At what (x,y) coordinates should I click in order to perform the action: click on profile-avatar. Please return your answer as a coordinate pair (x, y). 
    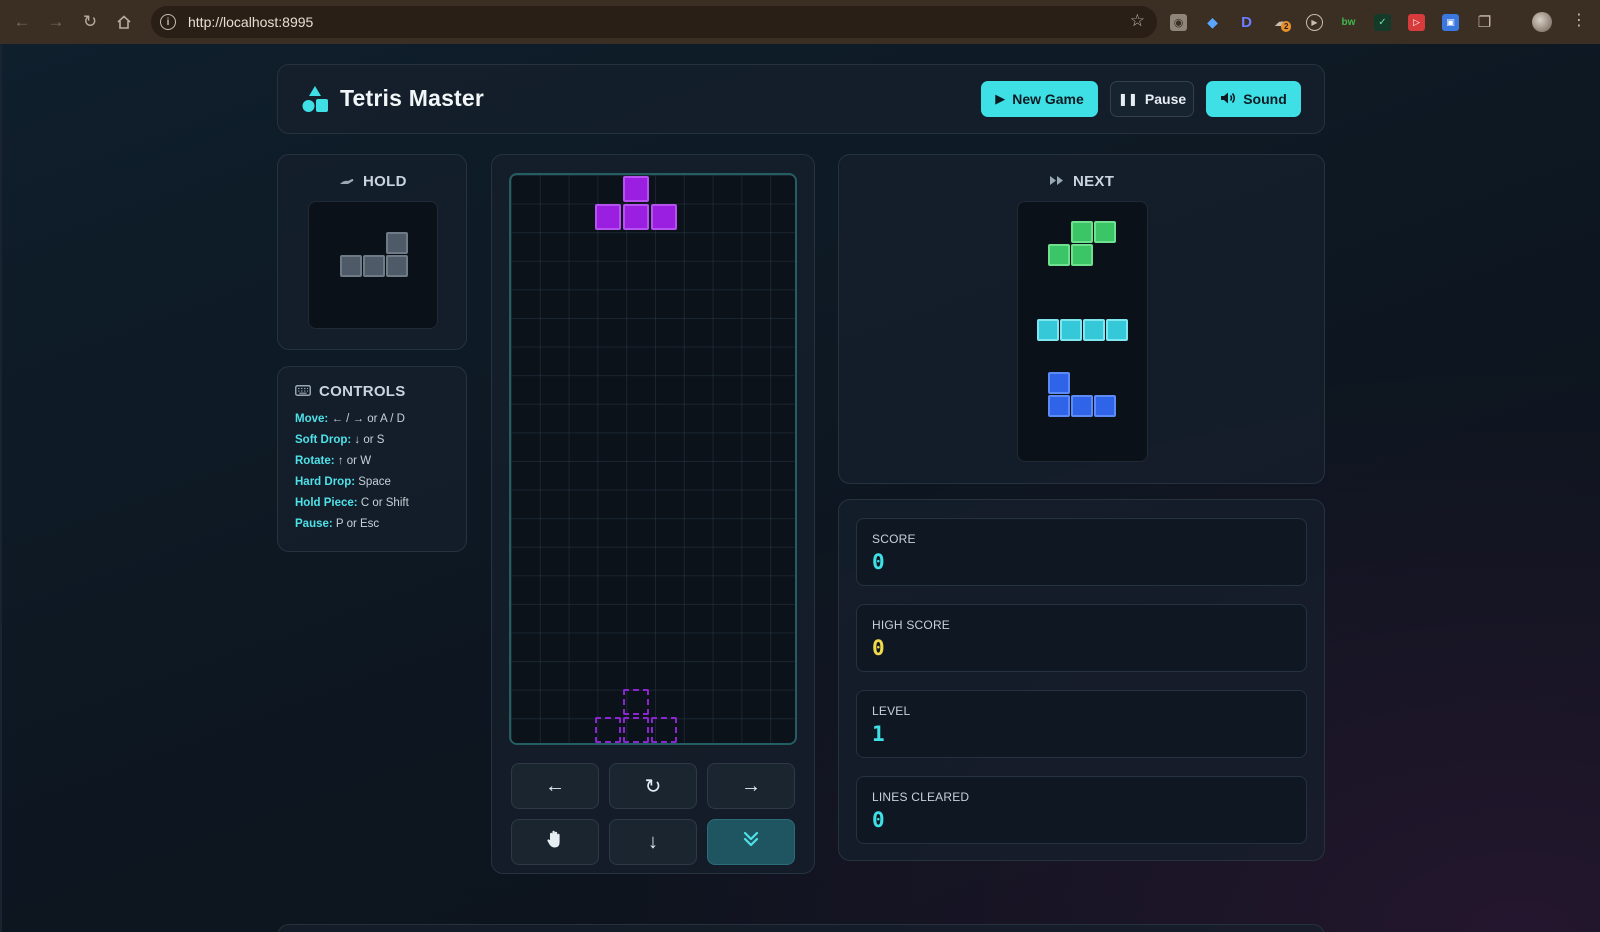
    Looking at the image, I should click on (1542, 22).